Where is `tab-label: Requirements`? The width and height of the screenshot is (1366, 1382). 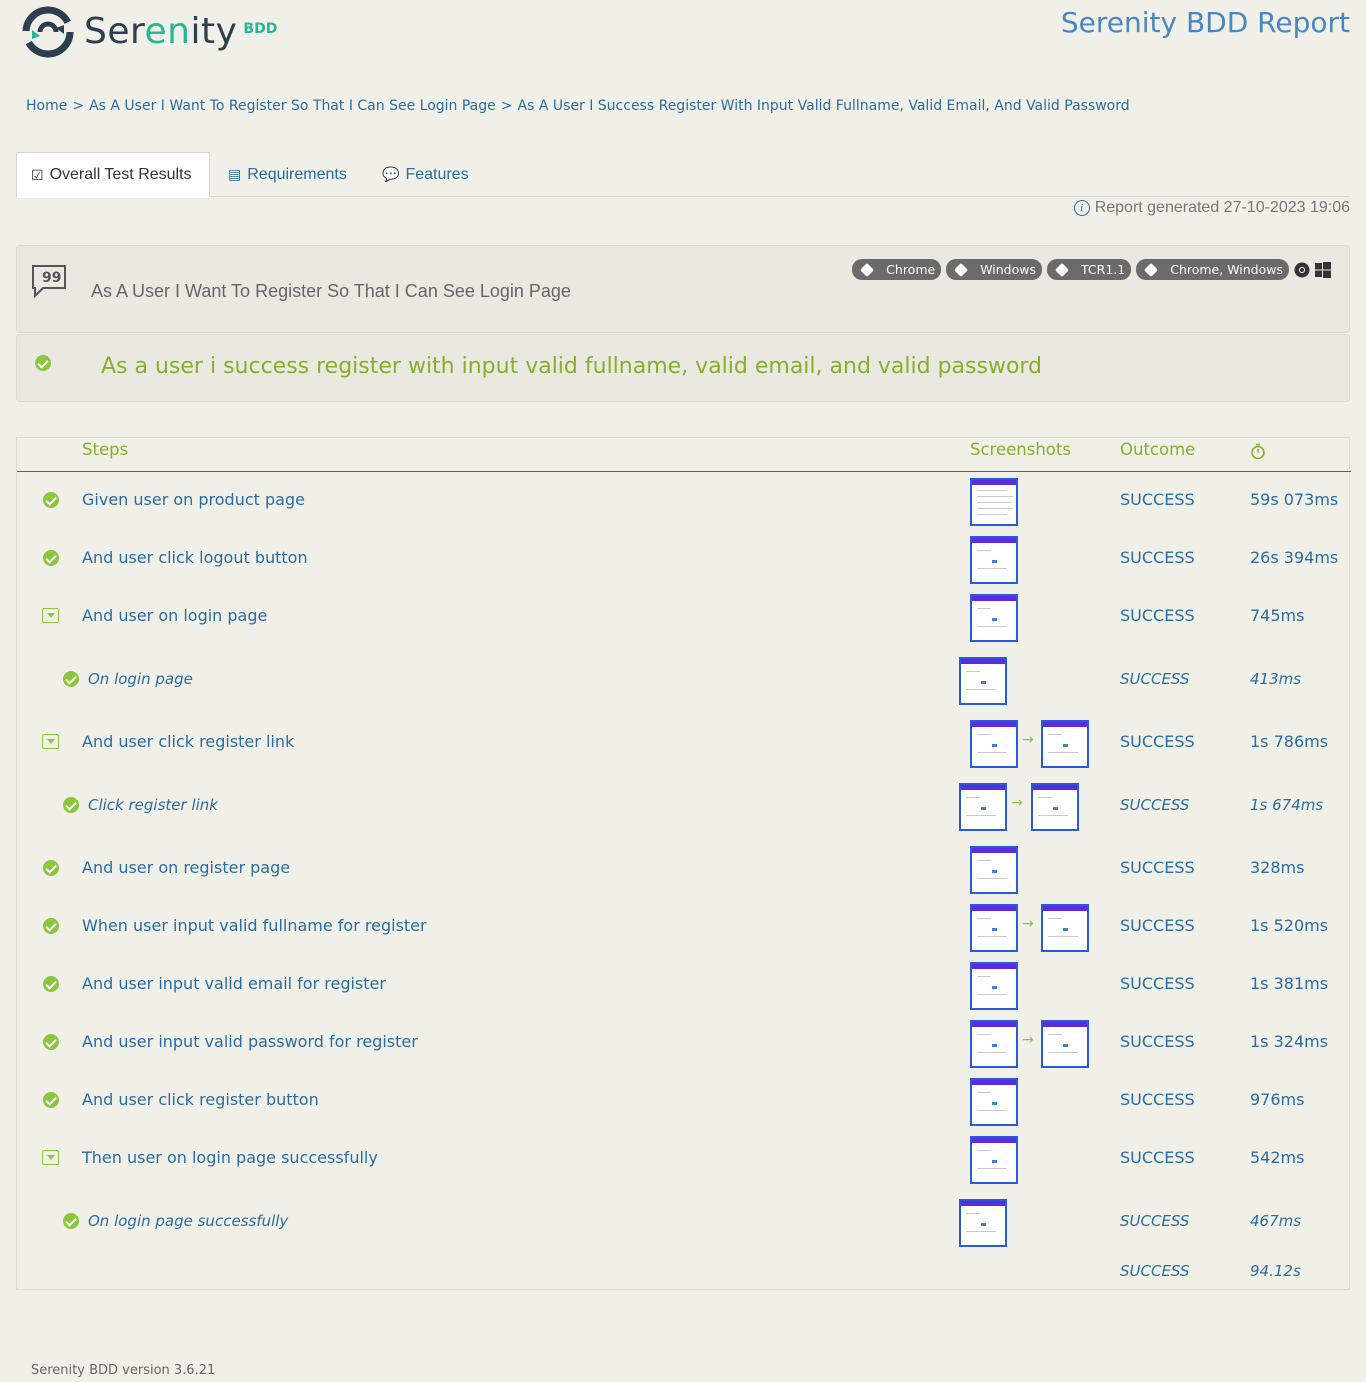 tab-label: Requirements is located at coordinates (297, 174).